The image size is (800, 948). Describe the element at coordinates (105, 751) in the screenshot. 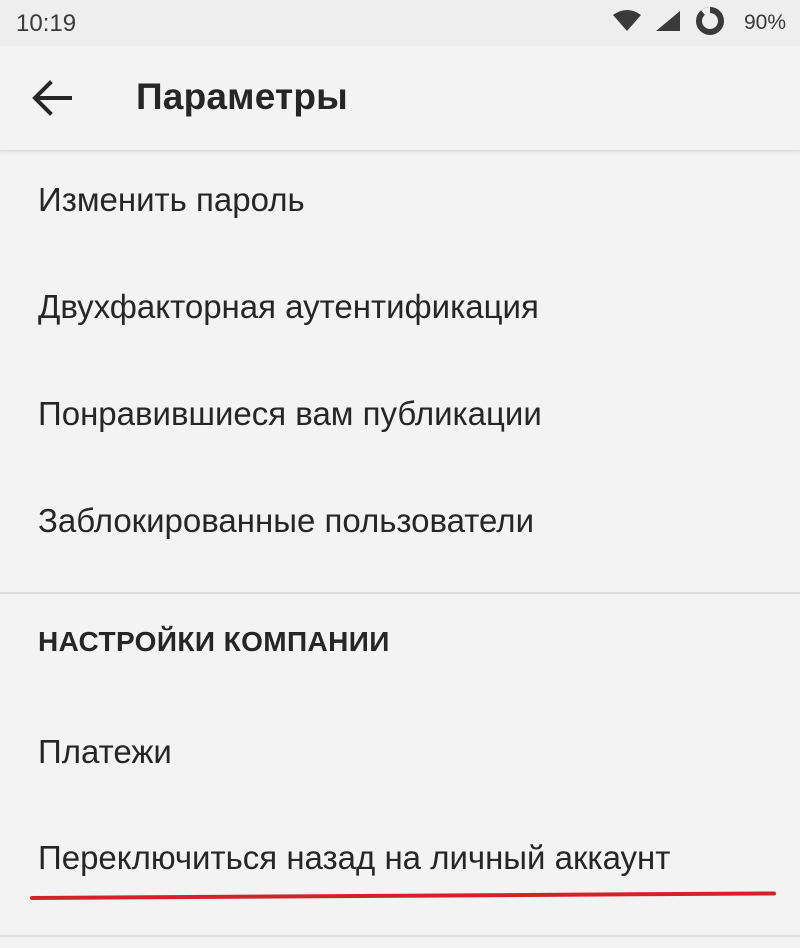

I see `menu-item-label: Платежи` at that location.